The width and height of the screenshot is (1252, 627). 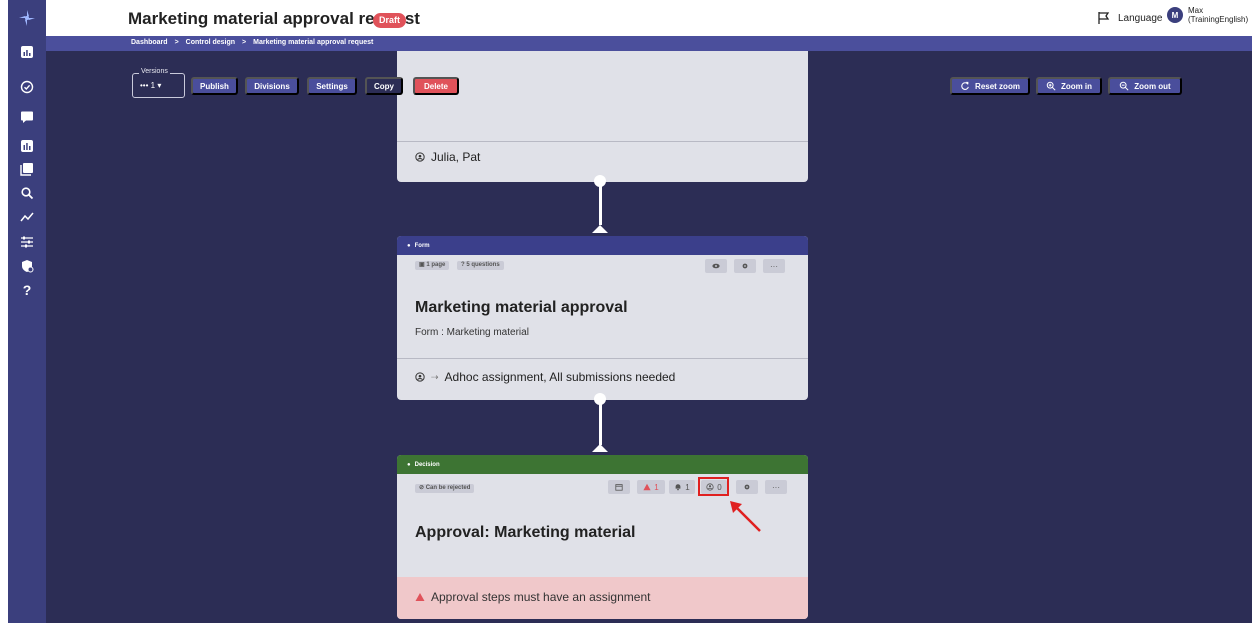 I want to click on rejectable-label: Can be rejected, so click(x=448, y=488).